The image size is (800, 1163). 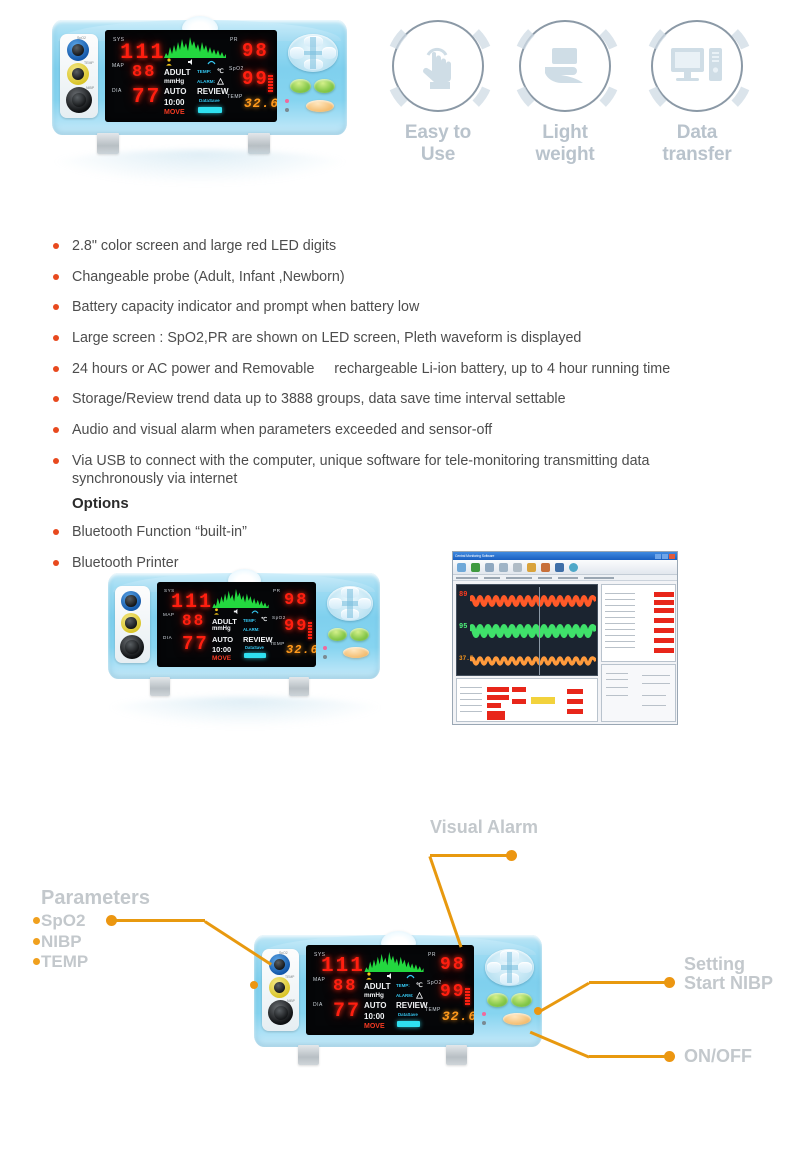 I want to click on list-item: Bluetooth Function “built-in”, so click(x=415, y=532).